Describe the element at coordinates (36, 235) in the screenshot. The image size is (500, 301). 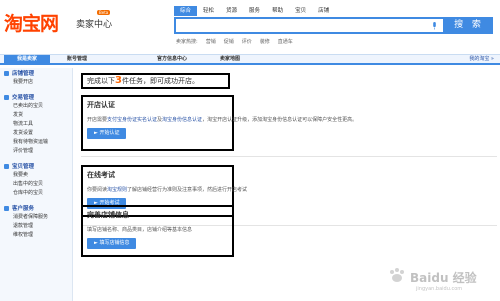
I see `sidebar-item-disputes: 维权管理` at that location.